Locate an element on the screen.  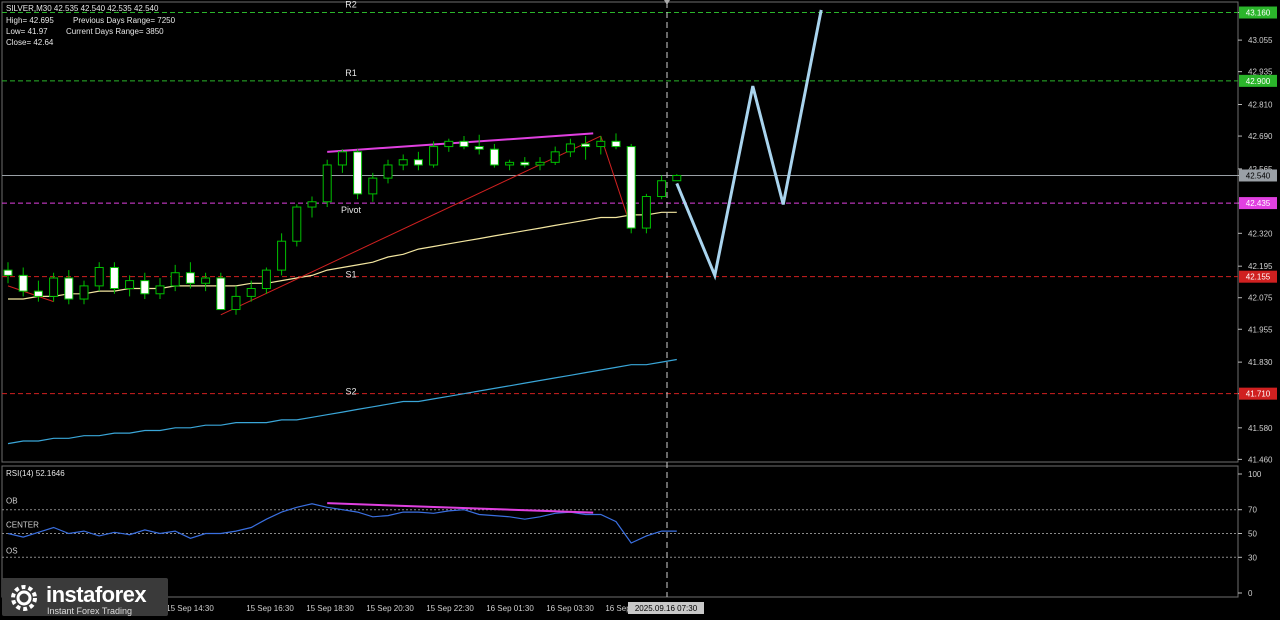
x-tick-label: 15 Sep 20:30 is located at coordinates (390, 608).